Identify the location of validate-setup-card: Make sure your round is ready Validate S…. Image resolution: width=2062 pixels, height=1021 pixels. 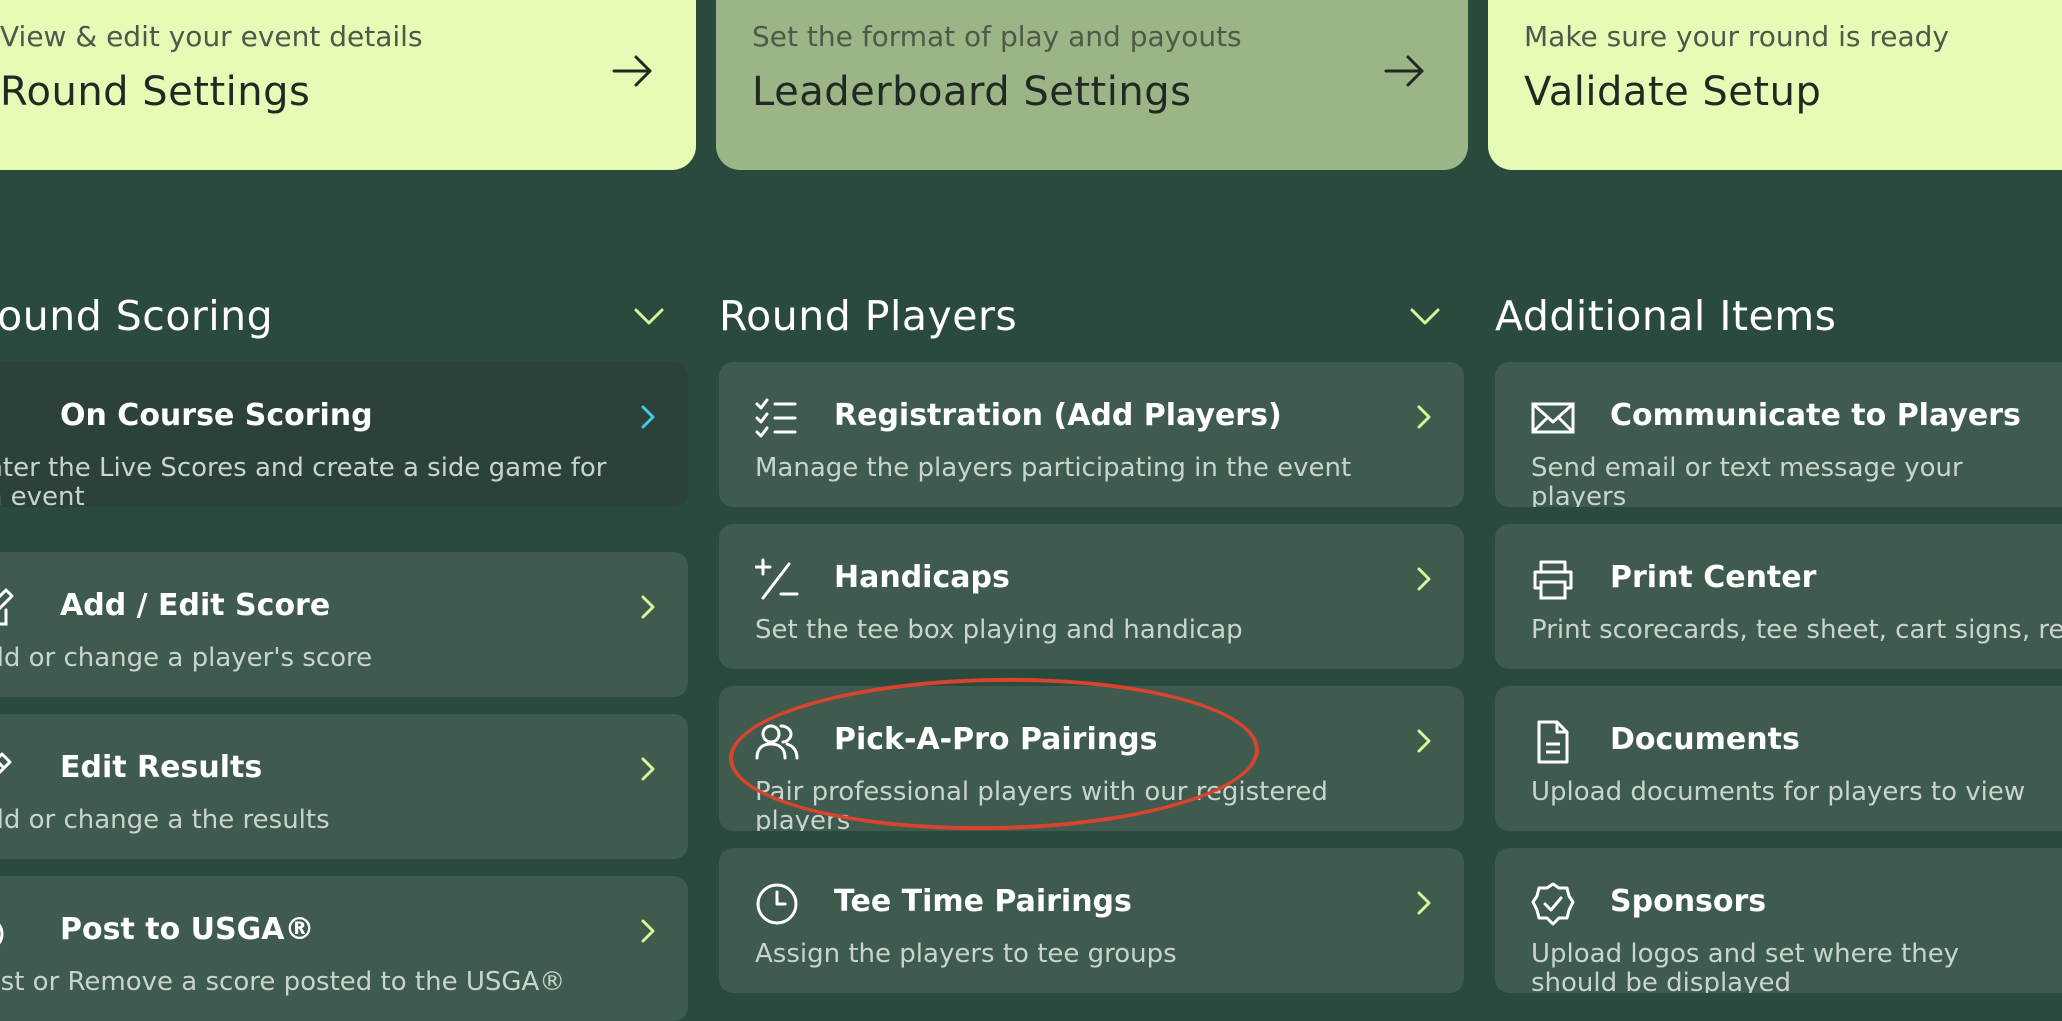
(1775, 85).